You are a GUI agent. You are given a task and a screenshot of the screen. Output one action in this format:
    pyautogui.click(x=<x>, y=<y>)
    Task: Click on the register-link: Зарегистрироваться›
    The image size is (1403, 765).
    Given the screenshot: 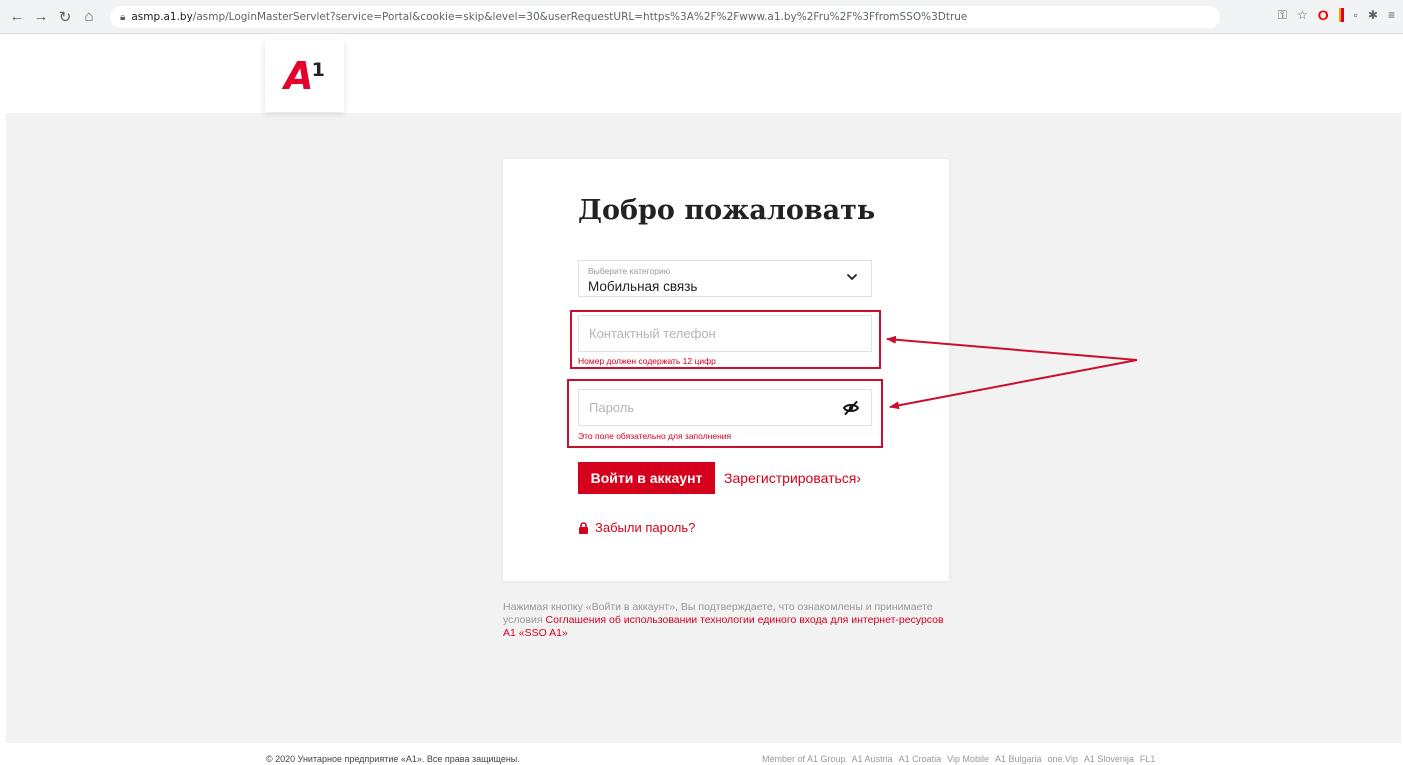 What is the action you would take?
    pyautogui.click(x=792, y=478)
    